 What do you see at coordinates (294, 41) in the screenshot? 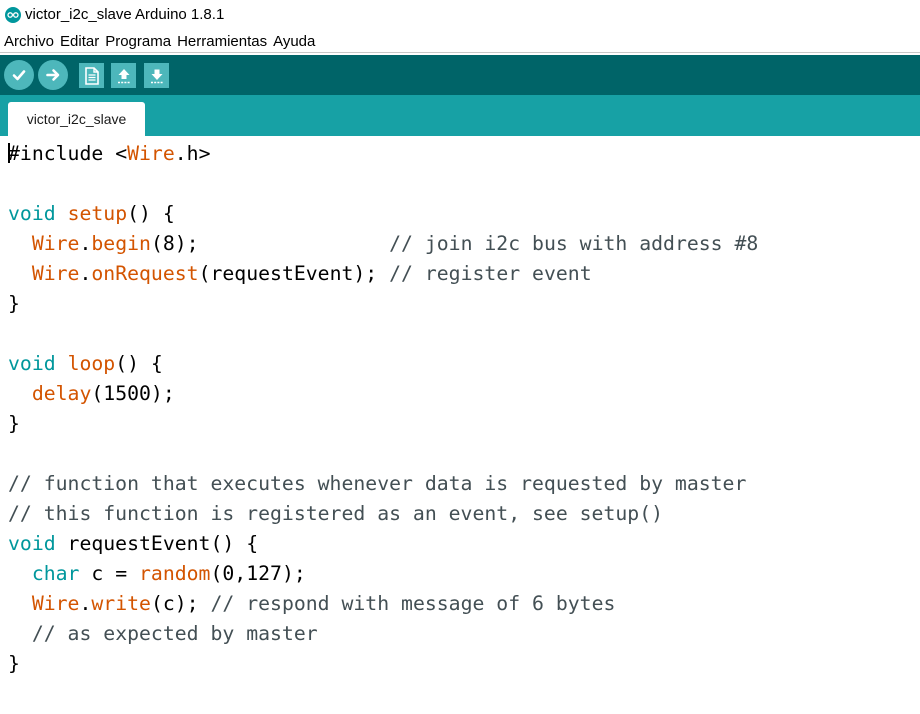
I see `menu-ayuda: Ayuda` at bounding box center [294, 41].